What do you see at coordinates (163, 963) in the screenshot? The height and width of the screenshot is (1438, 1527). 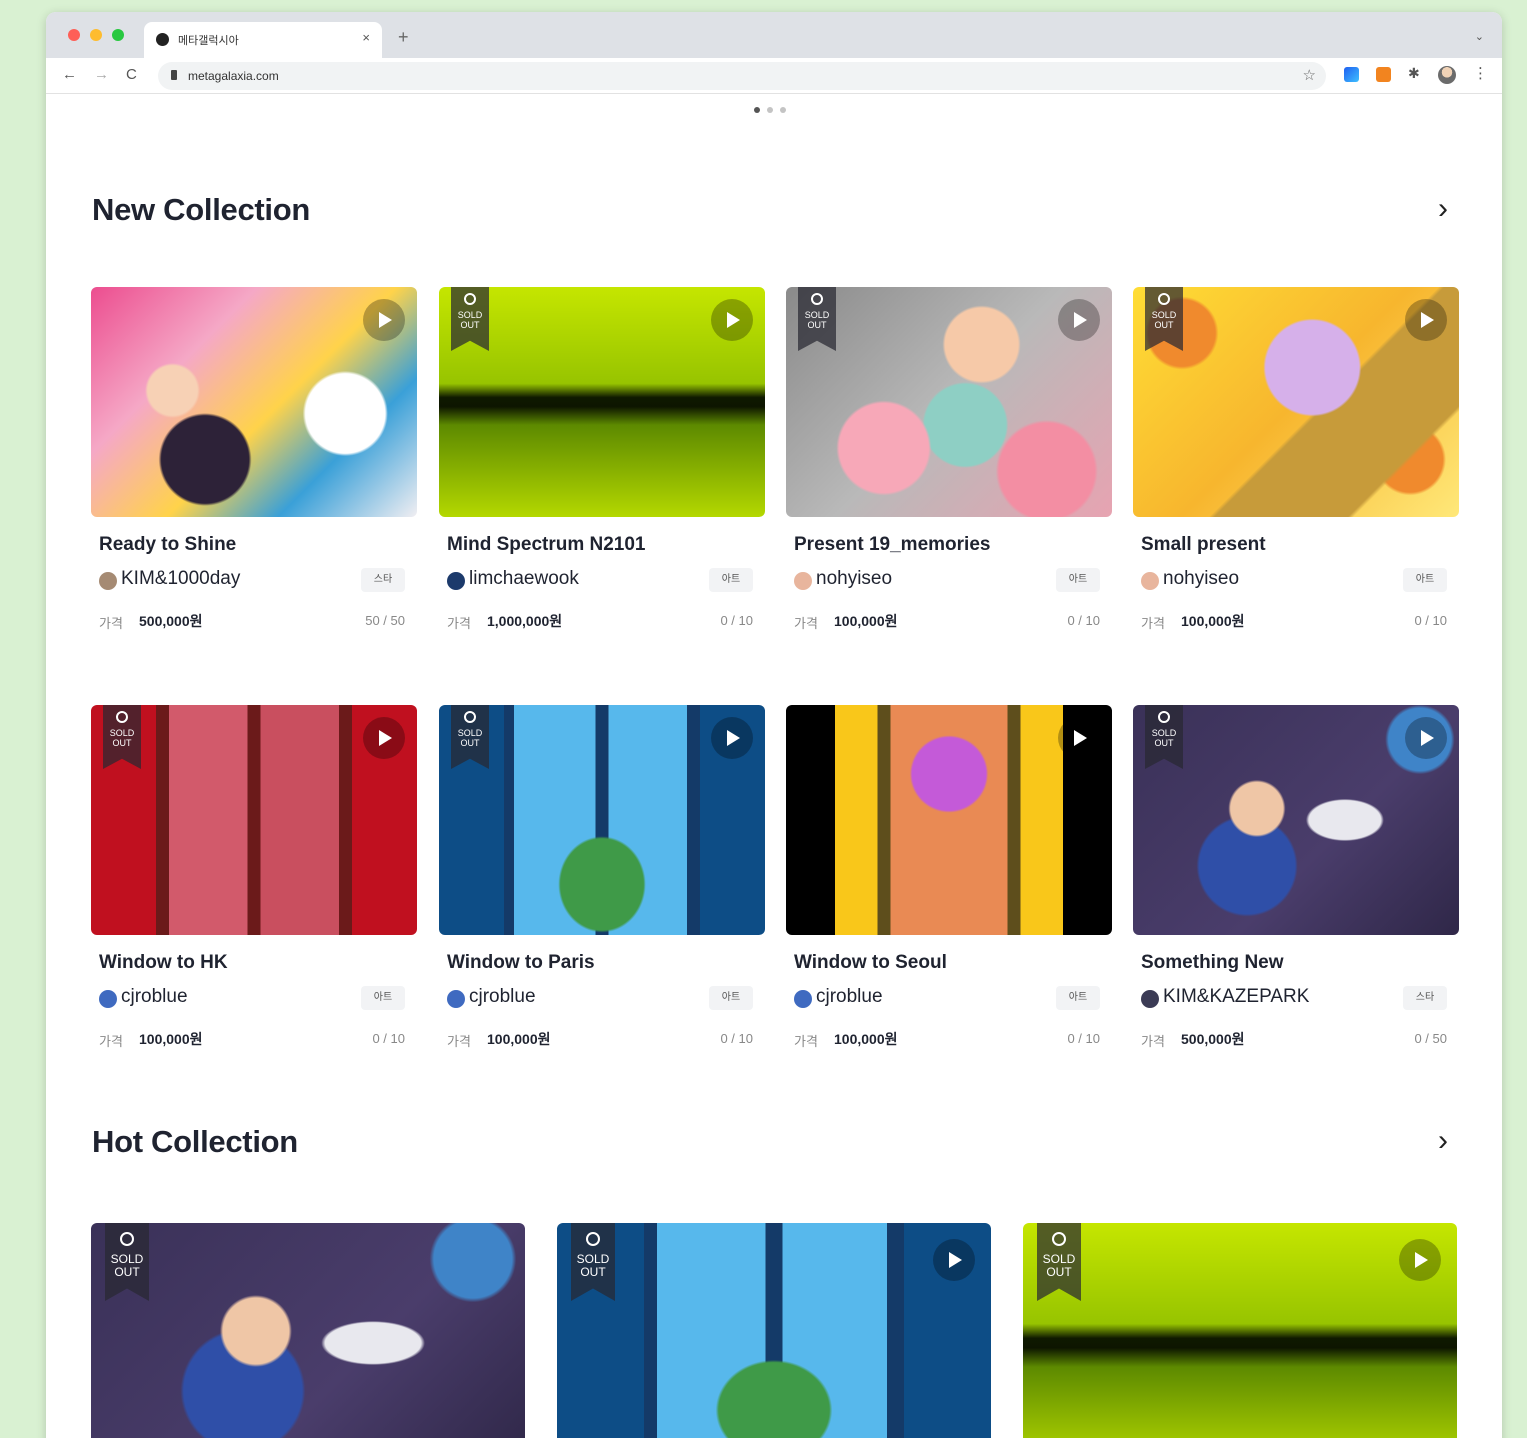 I see `artwork-title: Window to HK` at bounding box center [163, 963].